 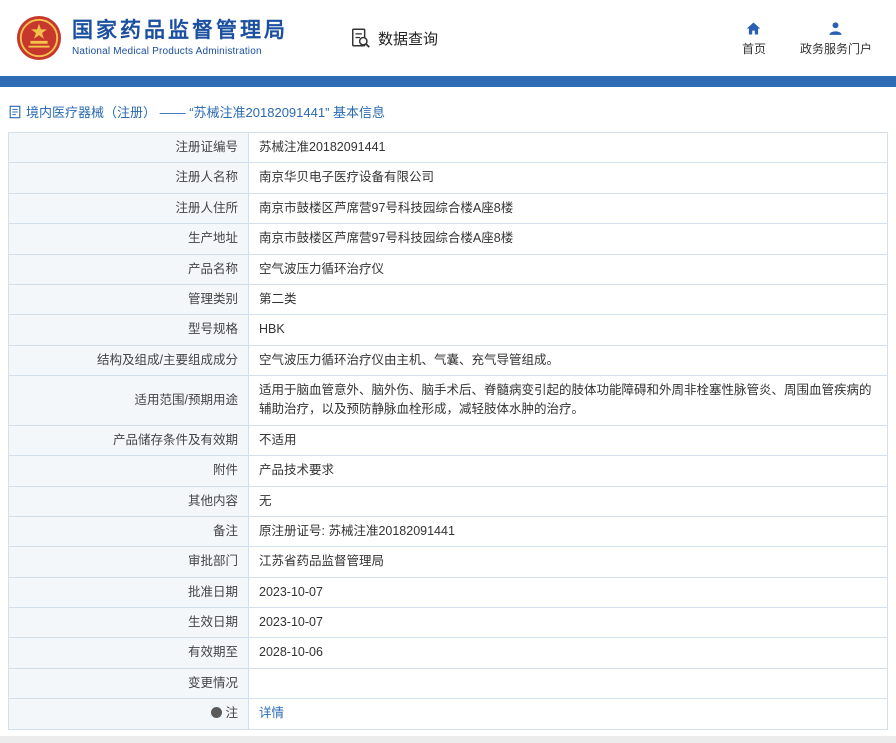 I want to click on portal-label: 政务服务门户, so click(x=835, y=48).